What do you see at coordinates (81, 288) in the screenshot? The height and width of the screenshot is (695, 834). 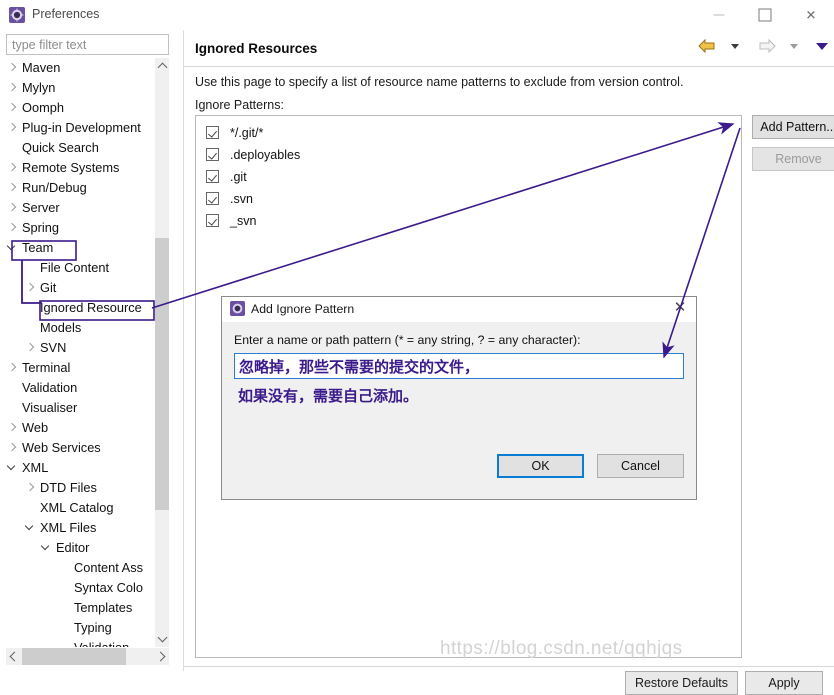 I see `sidebar-item-git: Git` at bounding box center [81, 288].